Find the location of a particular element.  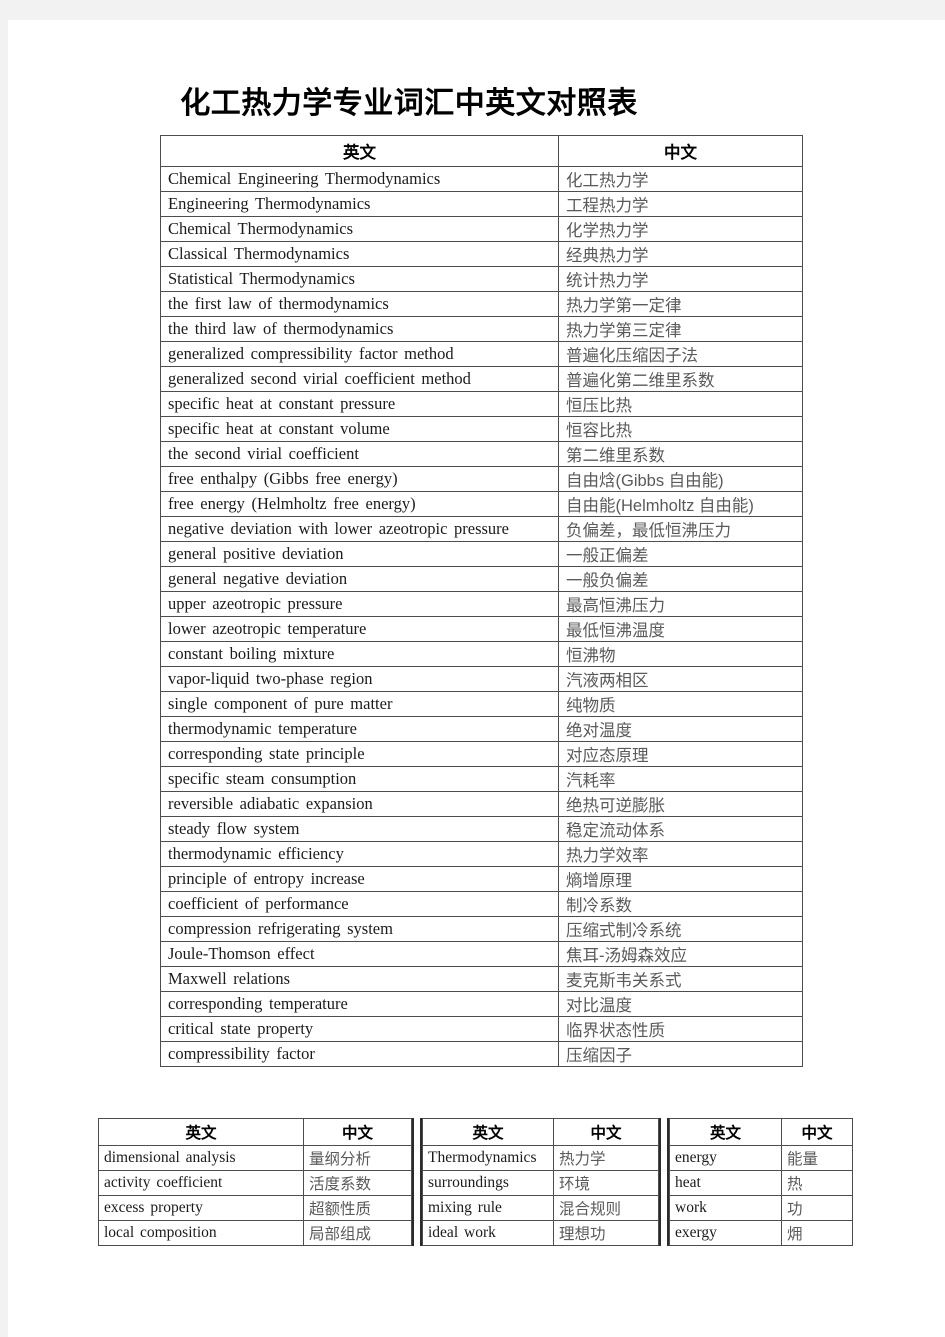

term-chinese-cell: 普遍化第二维里系数 is located at coordinates (680, 379).